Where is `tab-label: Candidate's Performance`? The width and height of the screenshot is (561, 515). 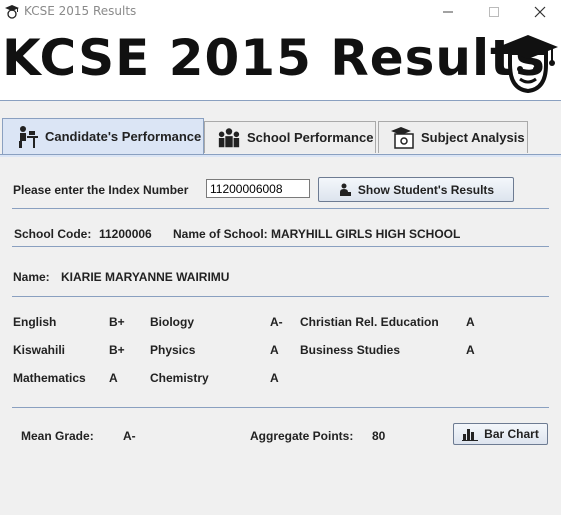 tab-label: Candidate's Performance is located at coordinates (123, 136).